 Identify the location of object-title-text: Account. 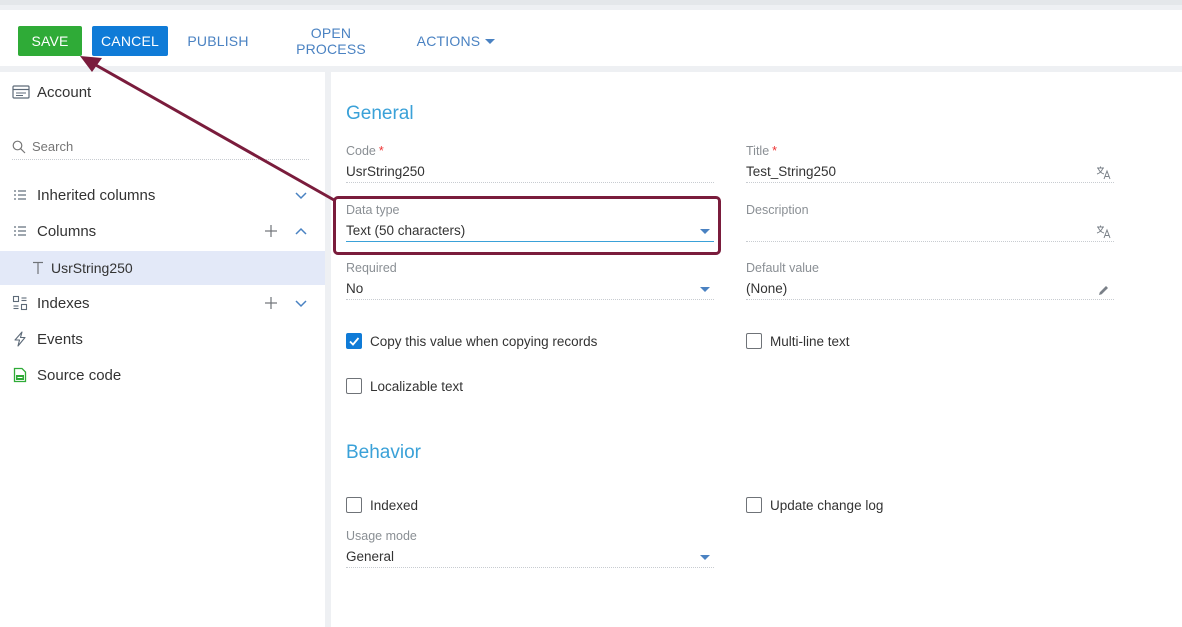
(64, 92).